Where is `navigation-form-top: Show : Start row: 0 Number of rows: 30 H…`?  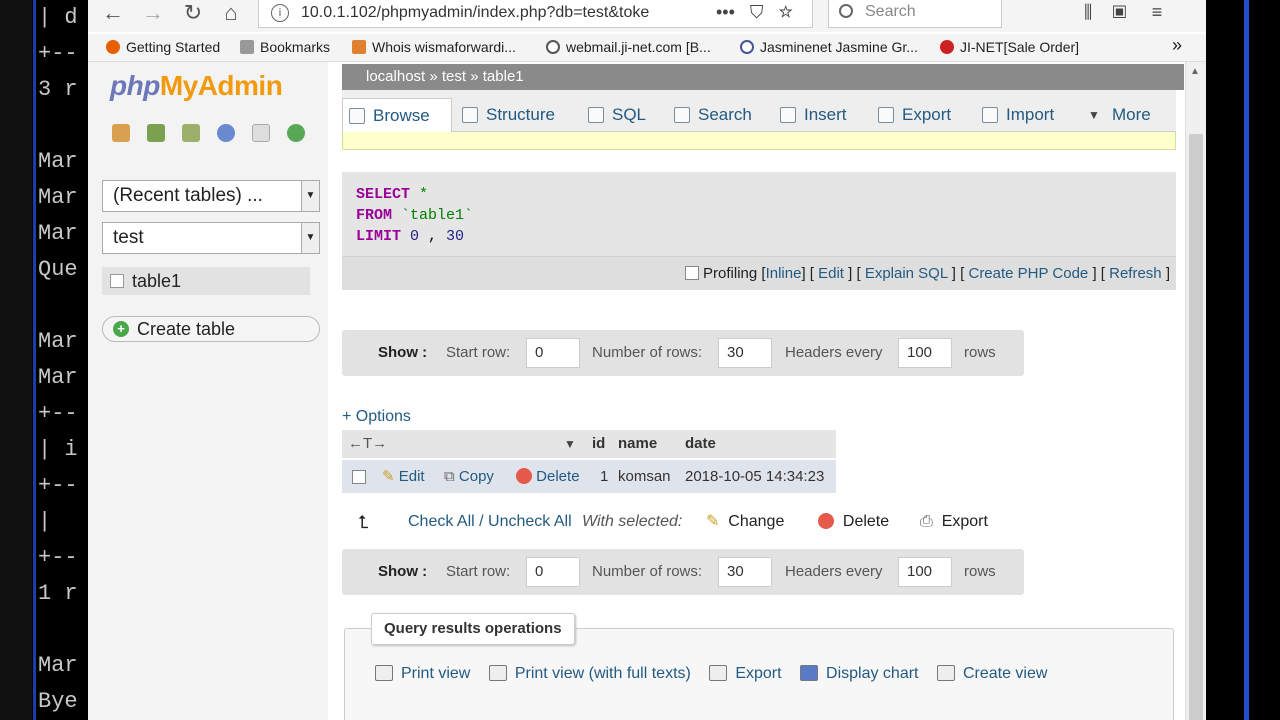
navigation-form-top: Show : Start row: 0 Number of rows: 30 H… is located at coordinates (683, 353).